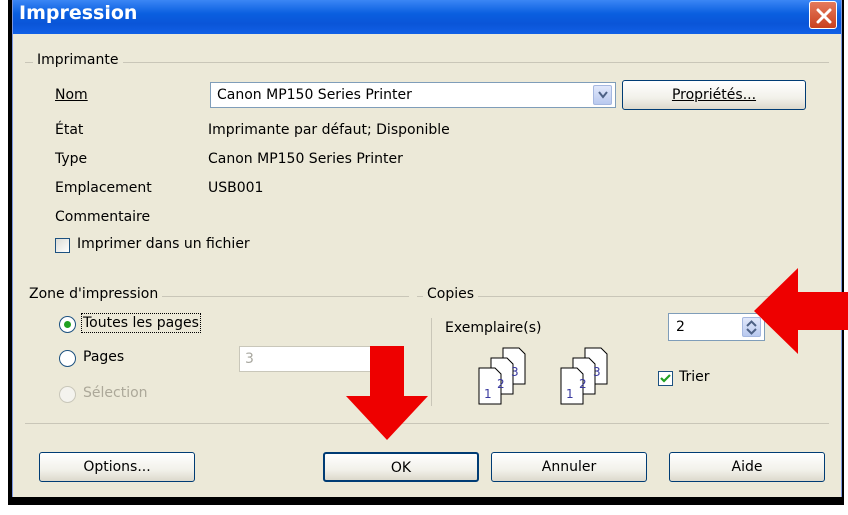 The image size is (848, 515). I want to click on copies-count-value: 2, so click(680, 327).